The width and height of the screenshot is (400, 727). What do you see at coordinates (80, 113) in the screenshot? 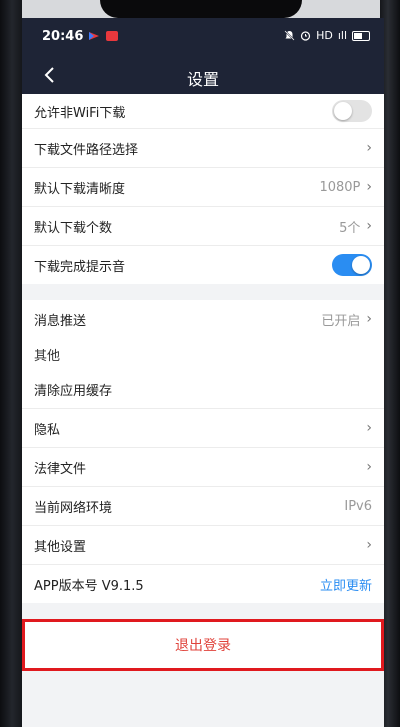
I see `allow-non-wifi-label: 允许非WiFi下载` at bounding box center [80, 113].